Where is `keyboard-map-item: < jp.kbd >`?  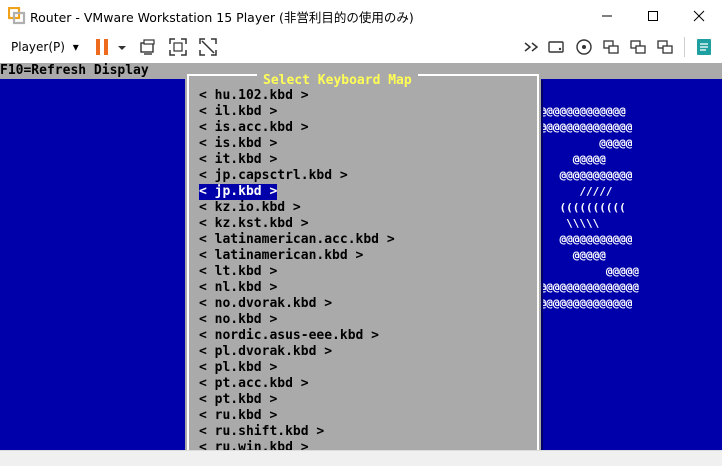
keyboard-map-item: < jp.kbd > is located at coordinates (238, 192).